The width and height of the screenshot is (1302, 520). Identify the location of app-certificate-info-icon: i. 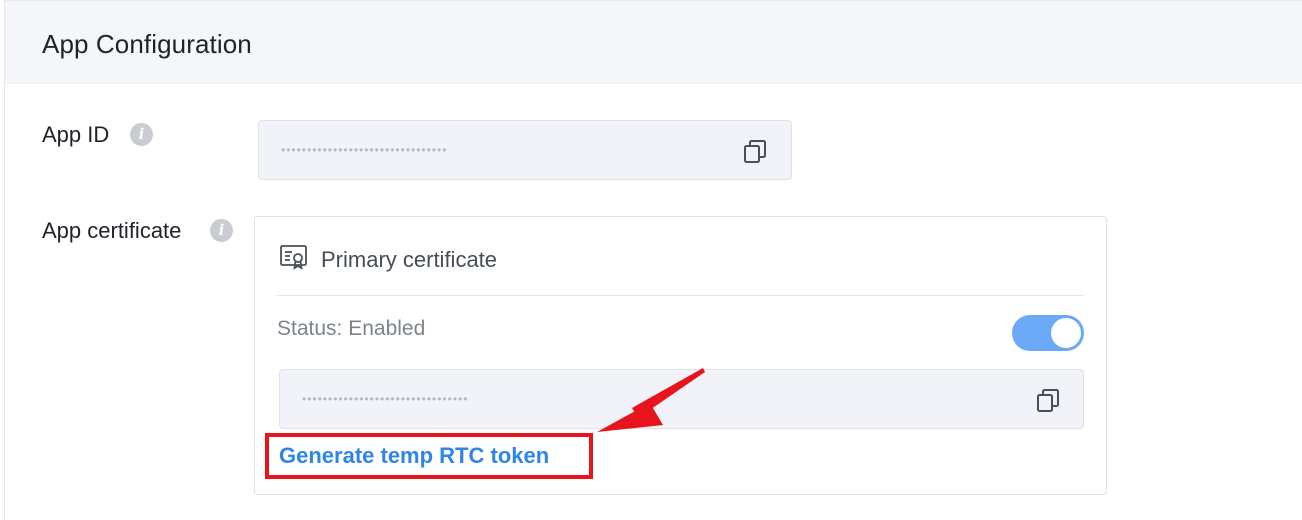
(221, 230).